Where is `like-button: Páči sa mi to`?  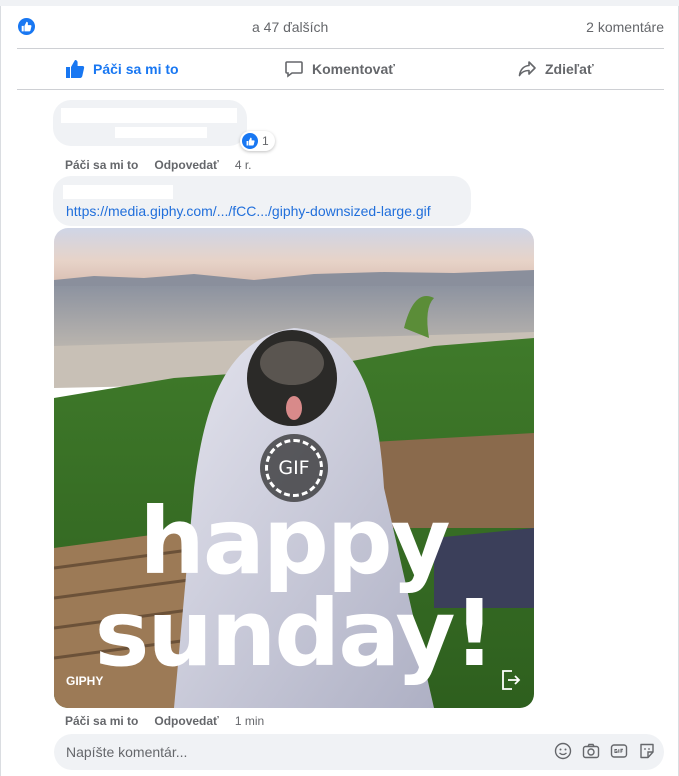 like-button: Páči sa mi to is located at coordinates (122, 69).